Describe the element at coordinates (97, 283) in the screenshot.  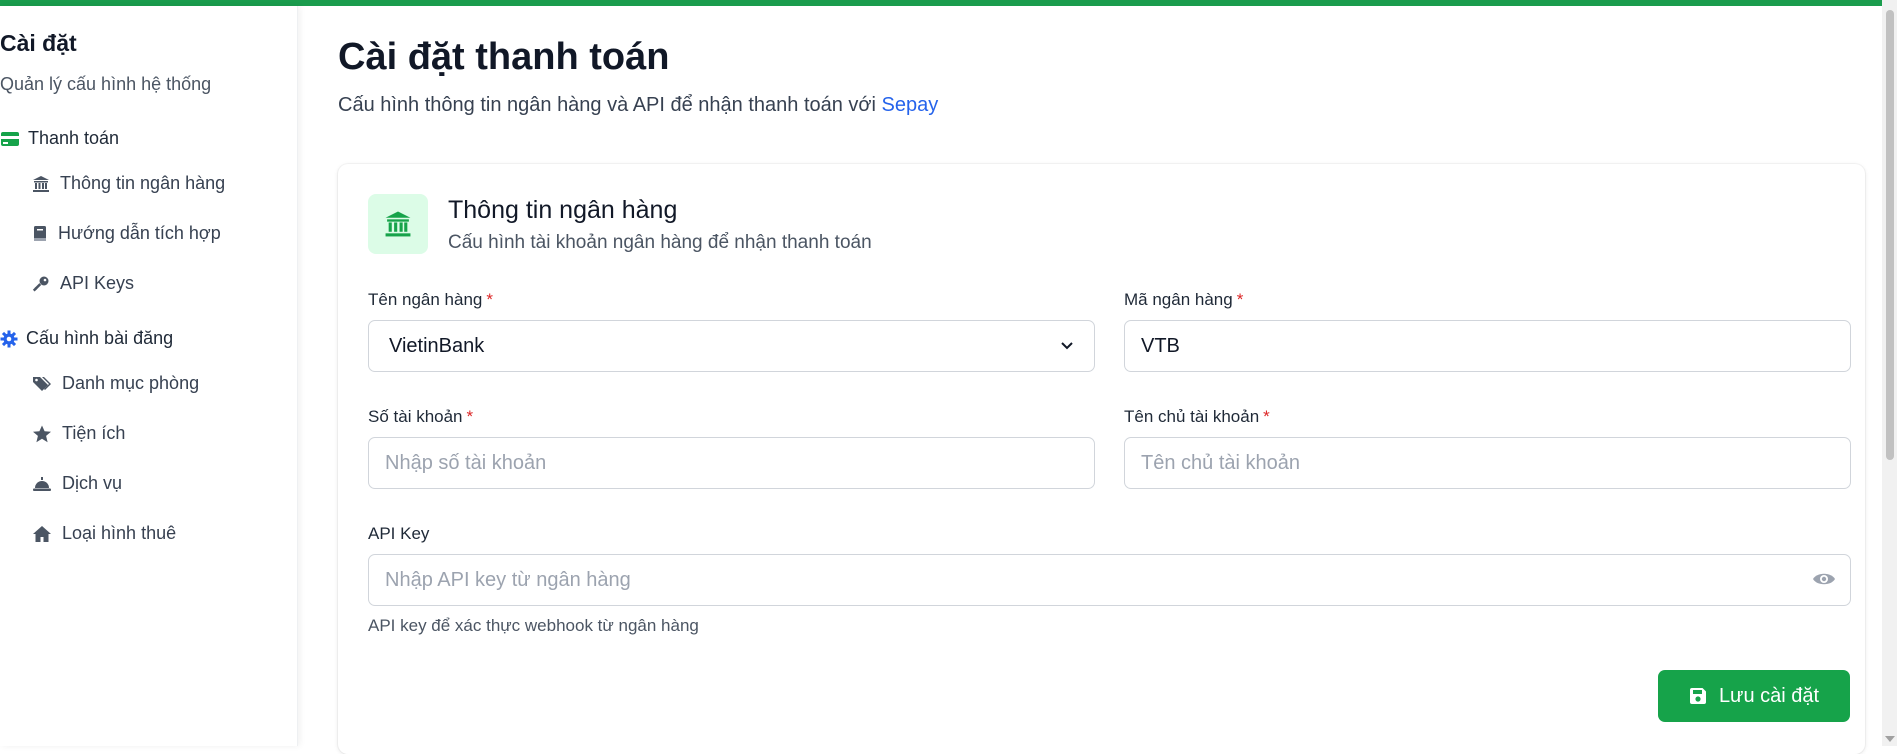
I see `sidebar-item-label: API Keys` at that location.